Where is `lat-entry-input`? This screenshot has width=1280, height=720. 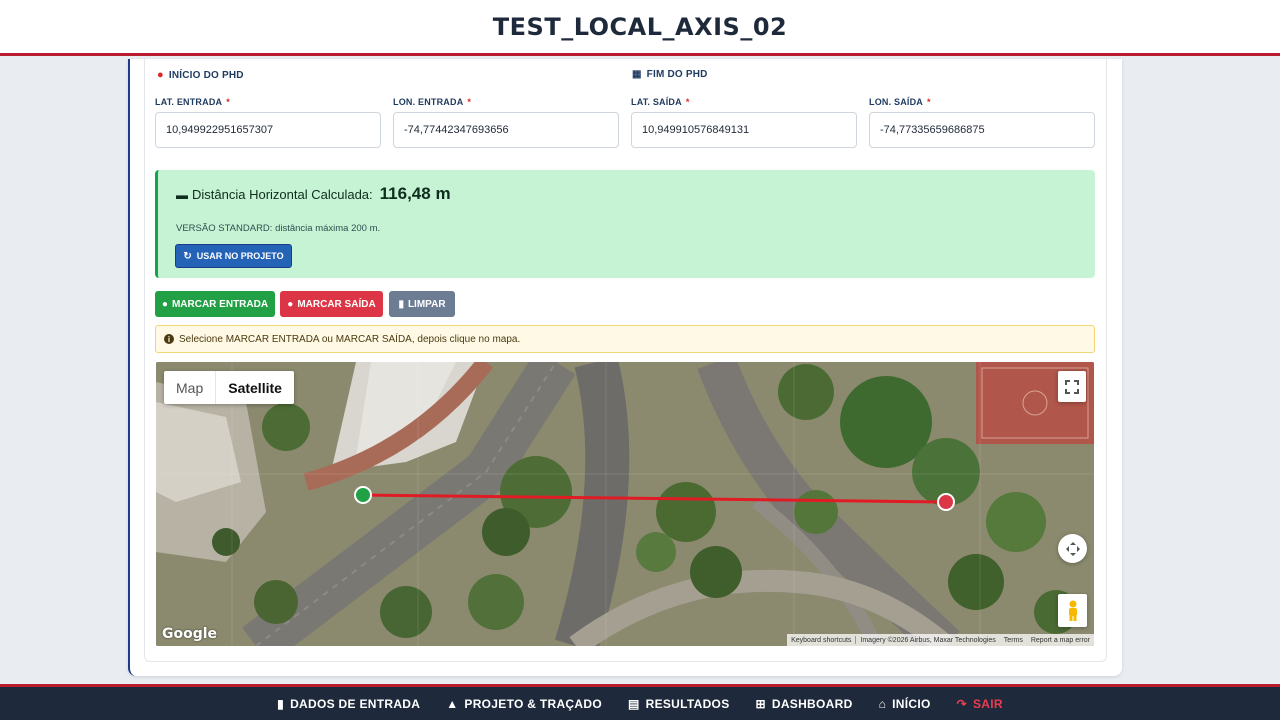 lat-entry-input is located at coordinates (268, 130).